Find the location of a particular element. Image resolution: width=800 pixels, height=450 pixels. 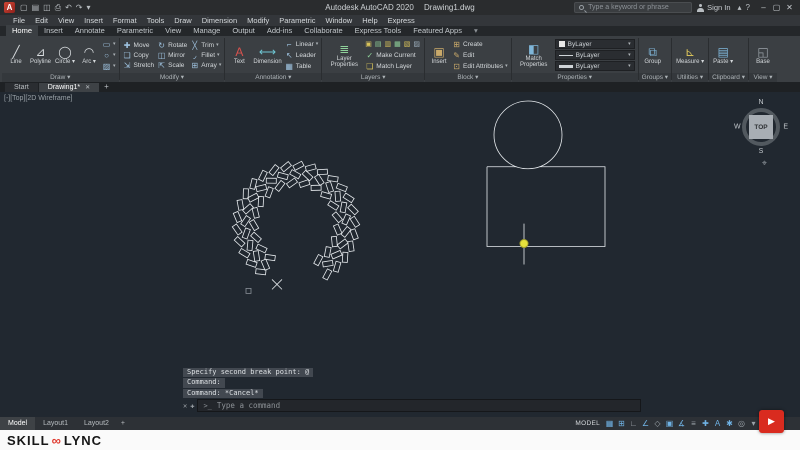

layer-tool-icon: ▧ is located at coordinates (407, 44).